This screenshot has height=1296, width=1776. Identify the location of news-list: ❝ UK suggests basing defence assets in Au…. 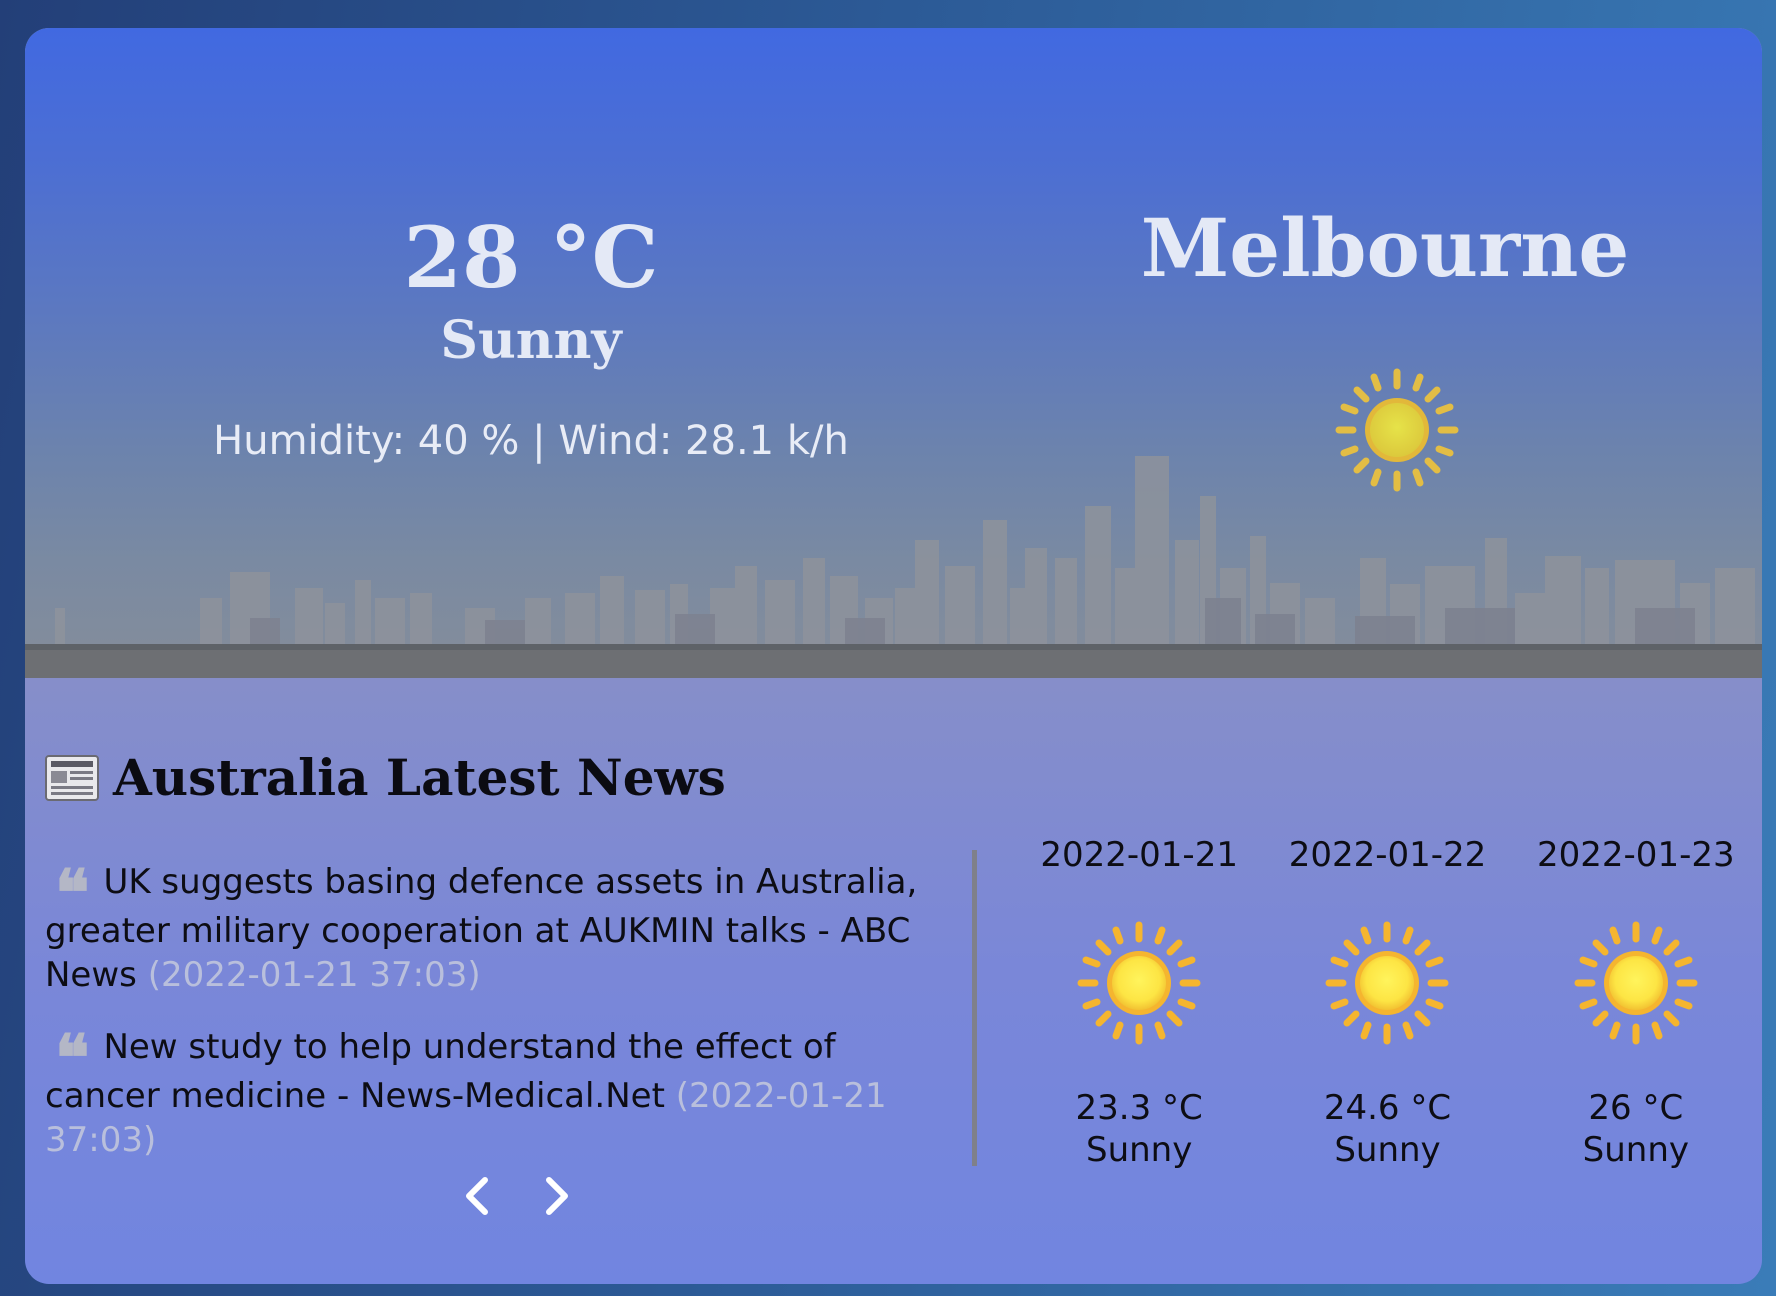
(485, 1025).